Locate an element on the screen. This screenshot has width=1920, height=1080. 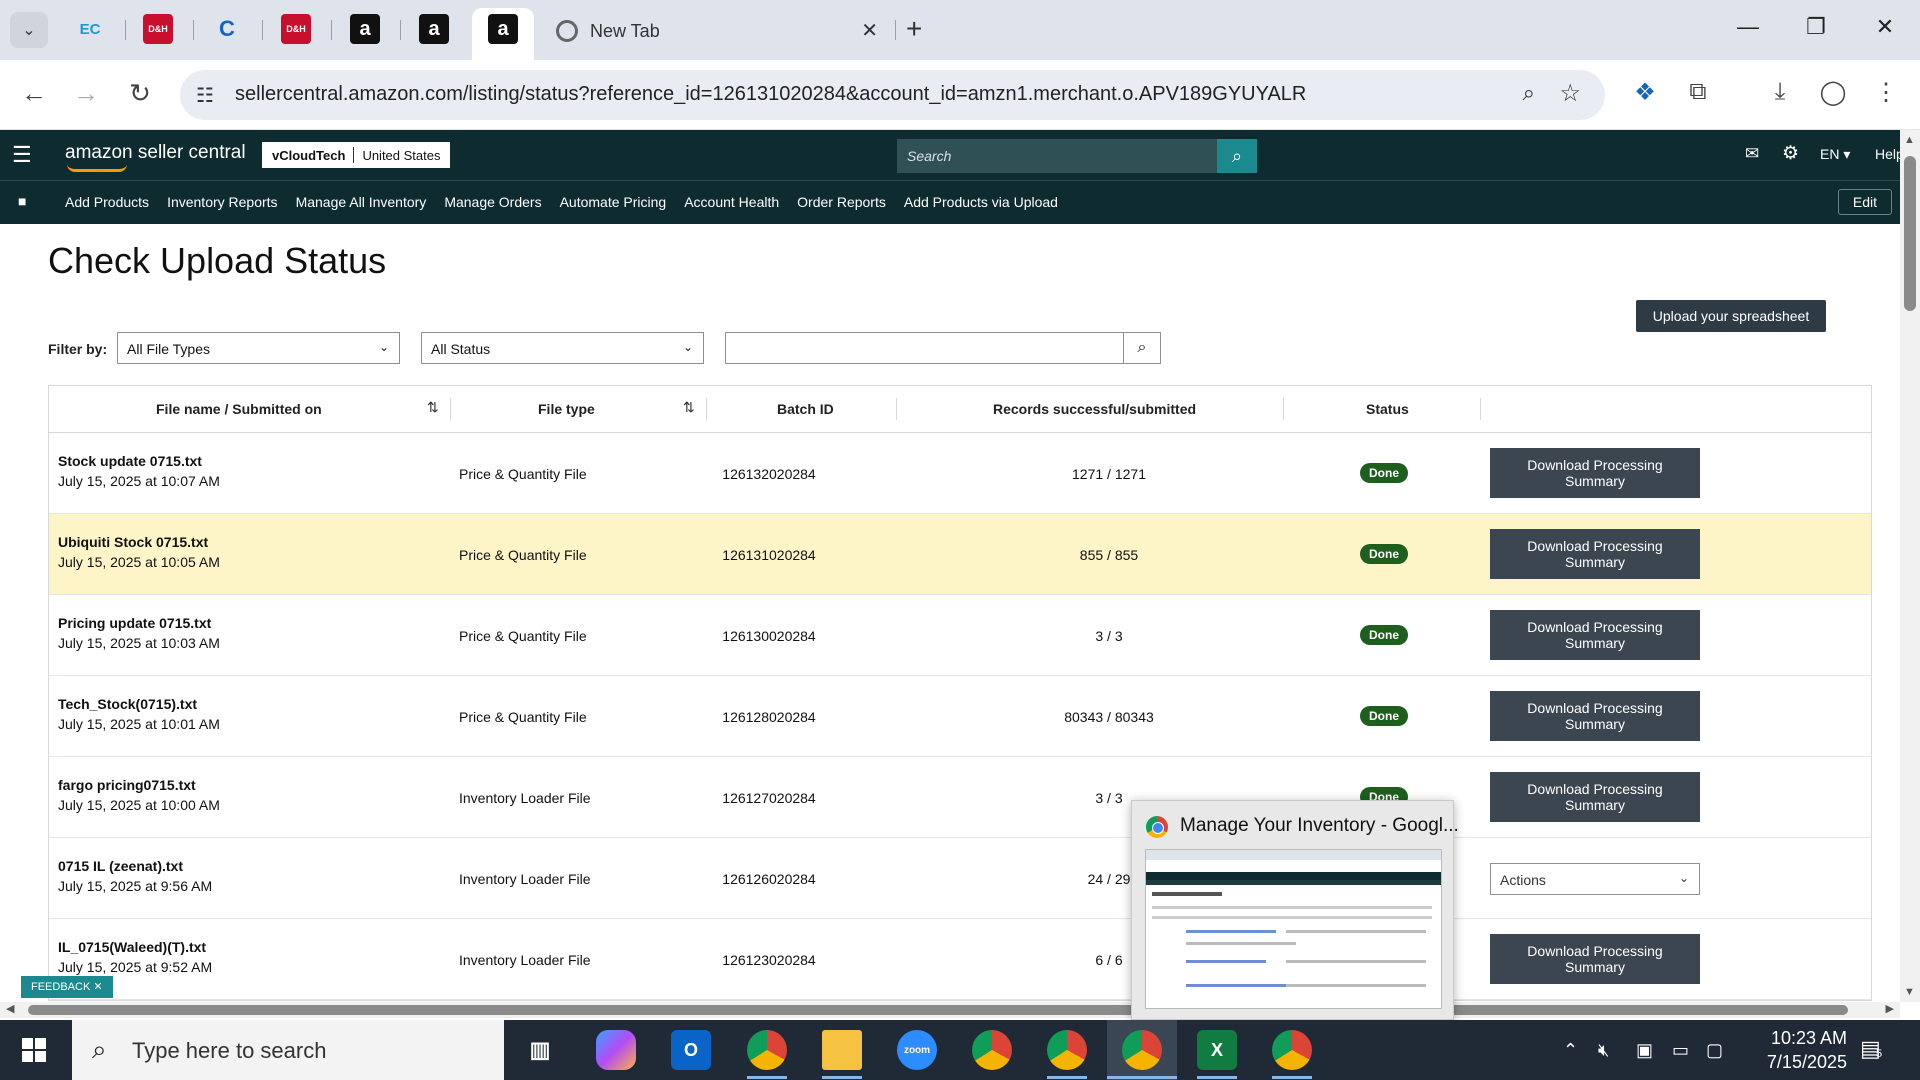
preview-thumbnail is located at coordinates (1293, 929).